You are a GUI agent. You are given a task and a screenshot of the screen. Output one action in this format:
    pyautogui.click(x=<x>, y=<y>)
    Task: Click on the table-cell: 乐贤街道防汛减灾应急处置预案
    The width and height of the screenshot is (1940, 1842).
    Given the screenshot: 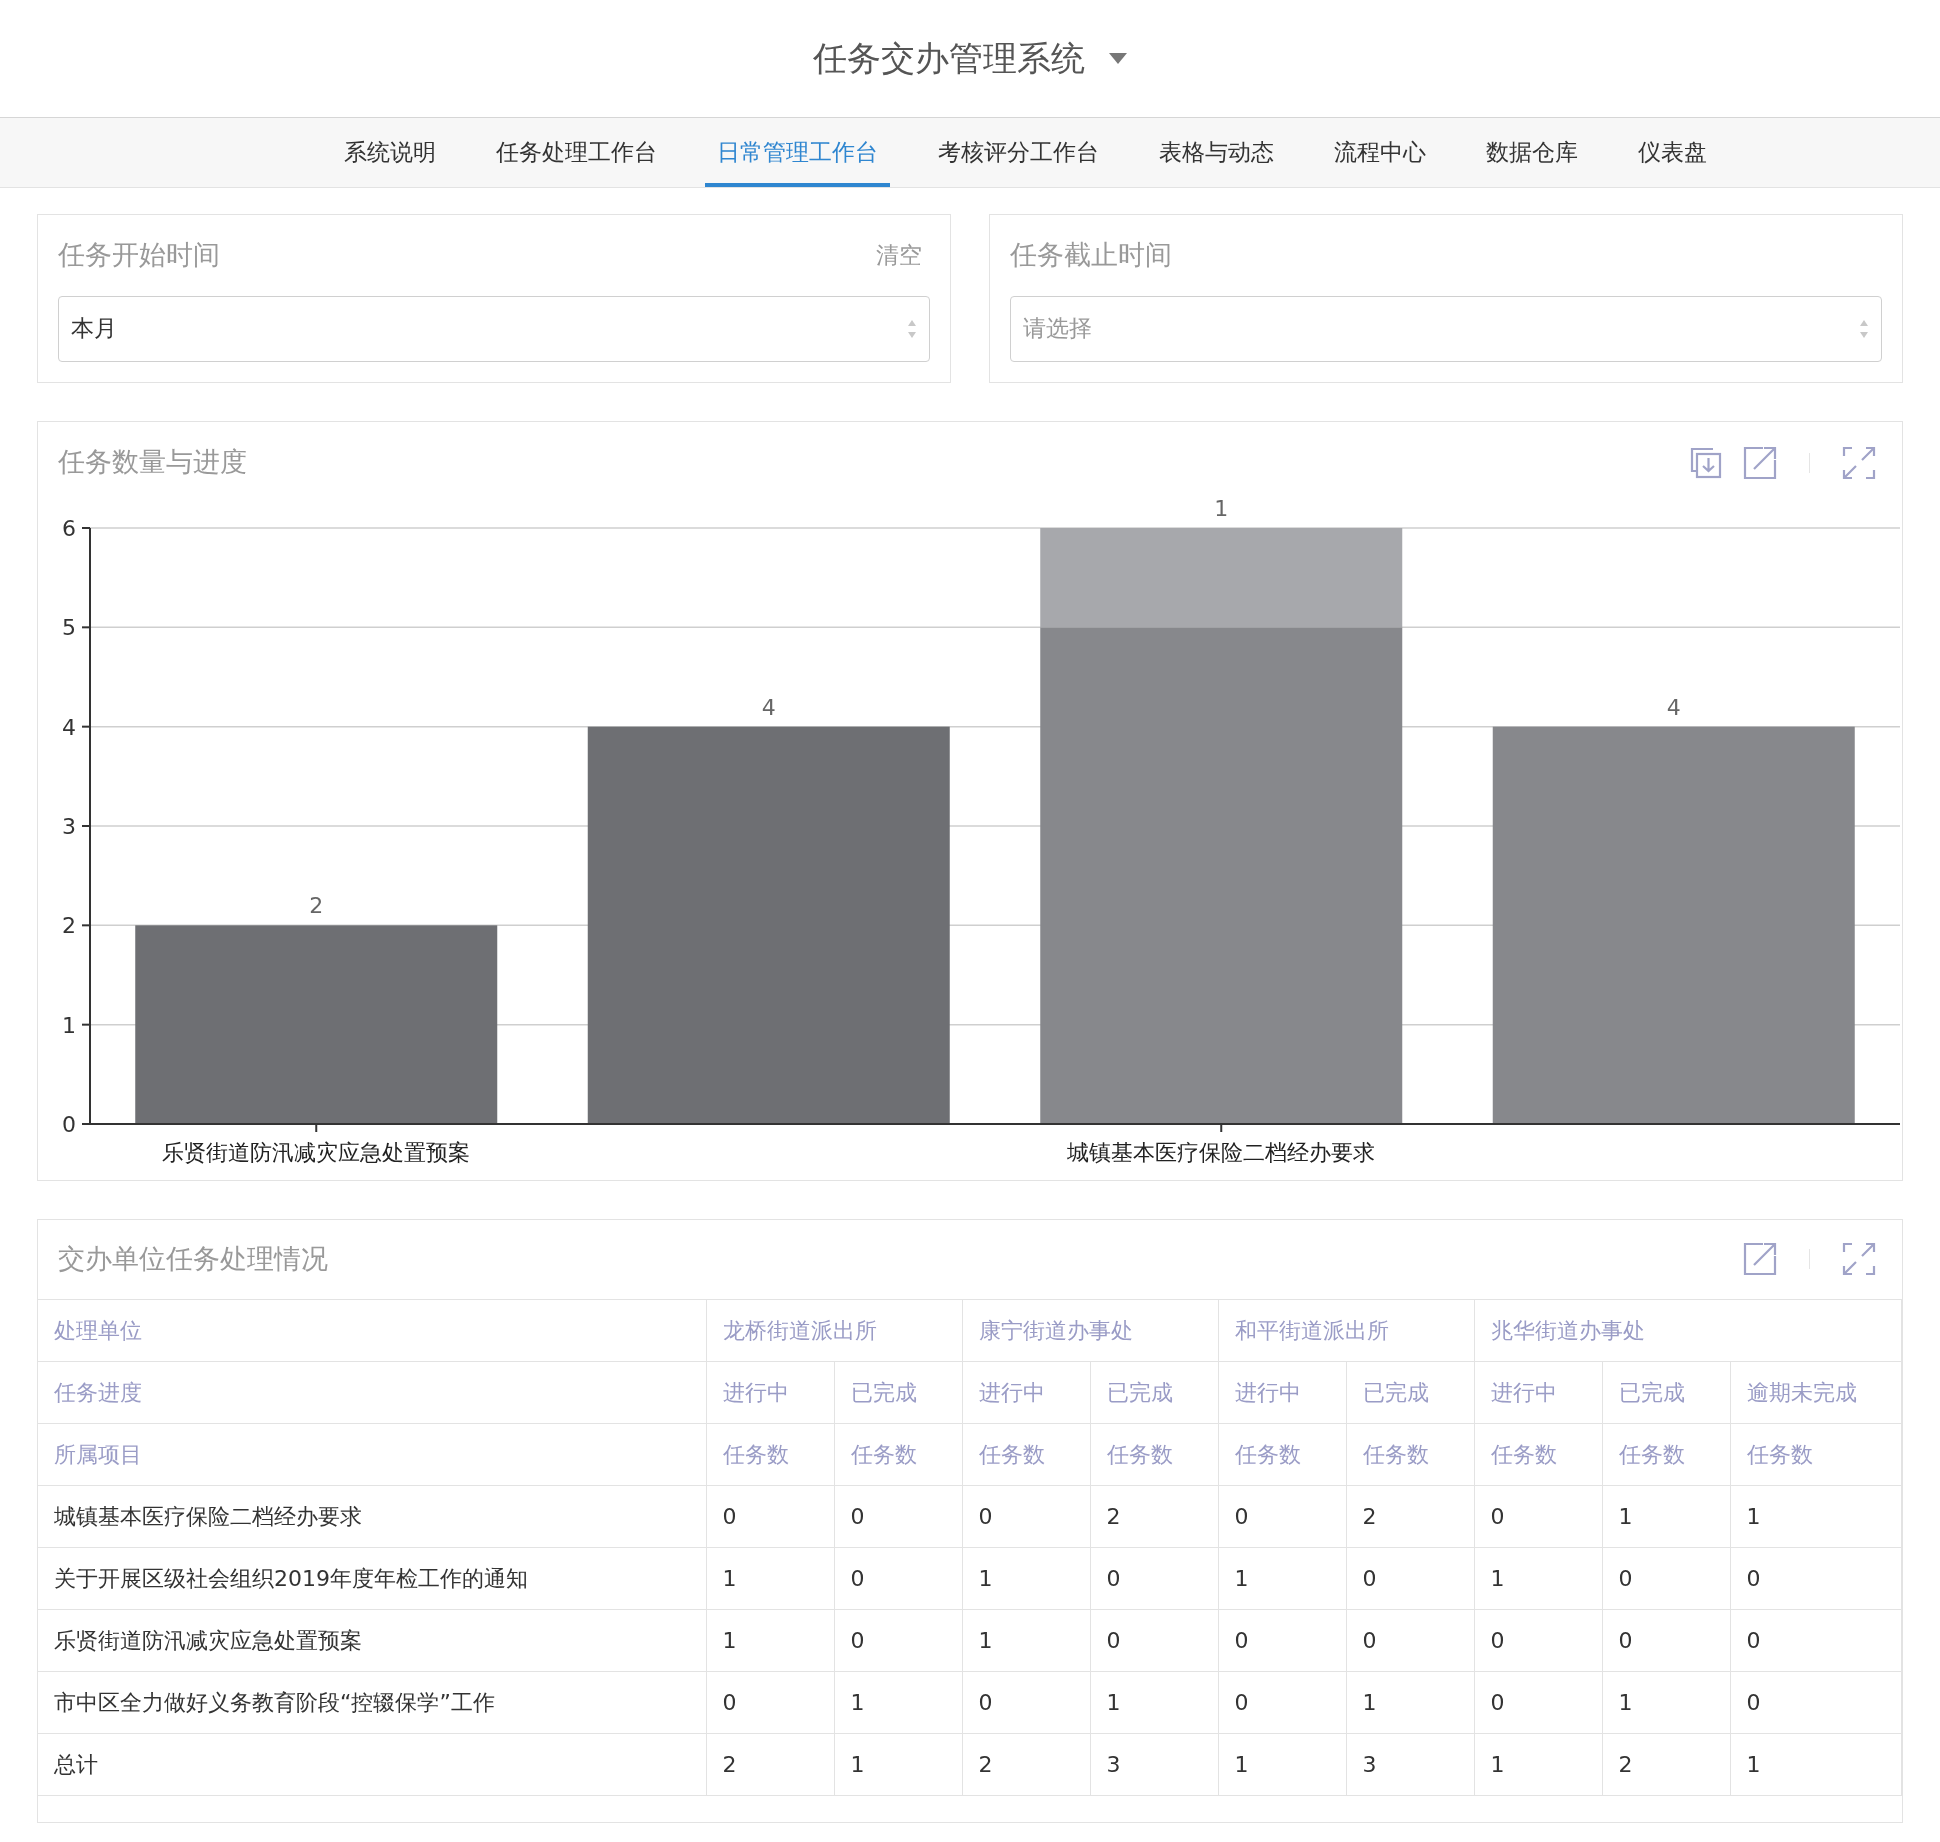 What is the action you would take?
    pyautogui.click(x=372, y=1640)
    